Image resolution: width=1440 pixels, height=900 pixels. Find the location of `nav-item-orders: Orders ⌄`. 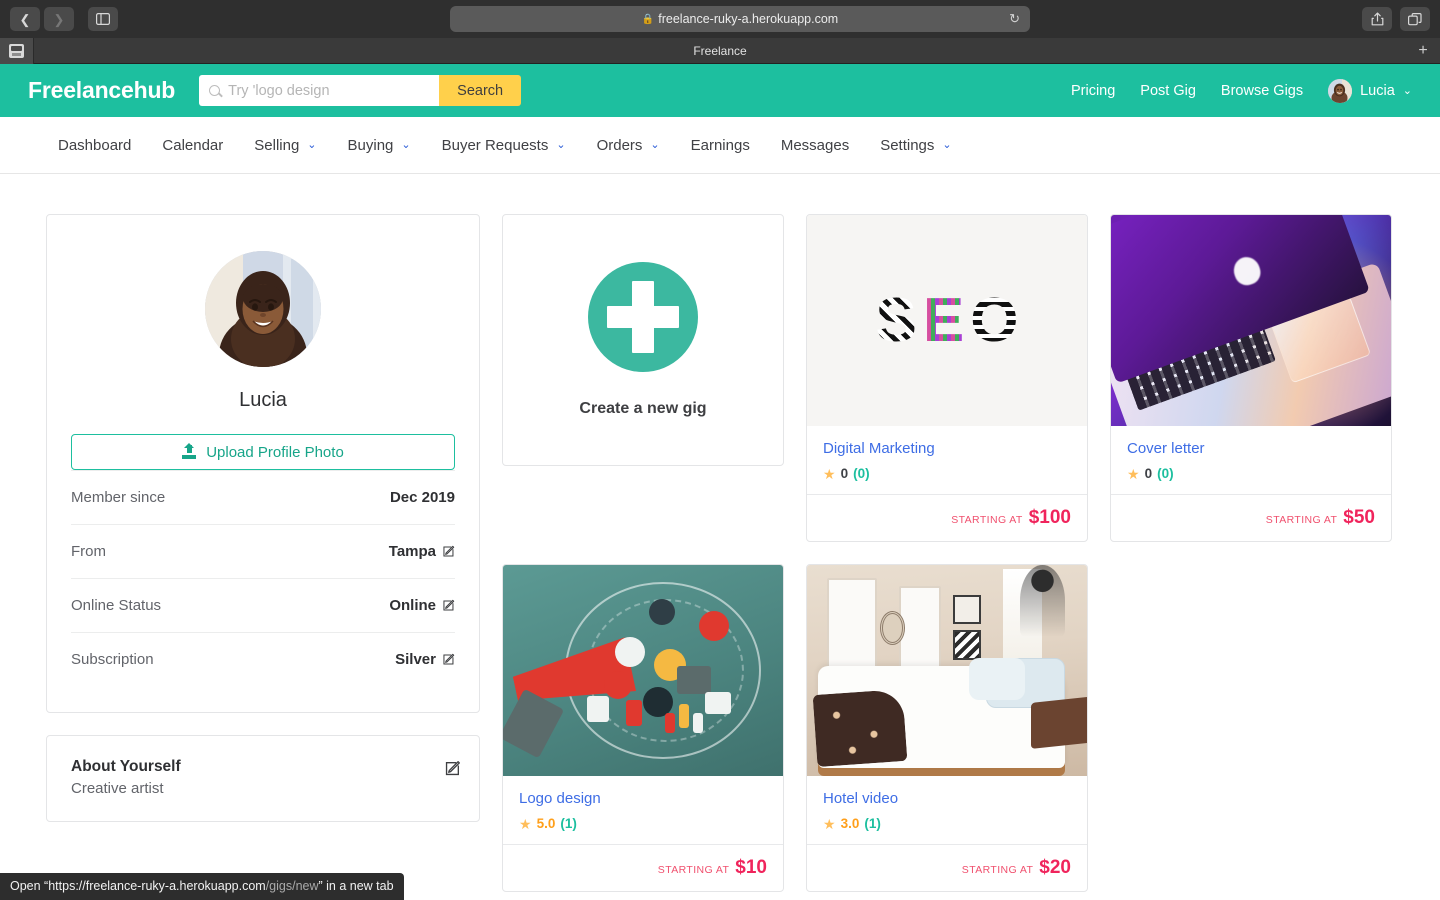

nav-item-orders: Orders ⌄ is located at coordinates (628, 145).